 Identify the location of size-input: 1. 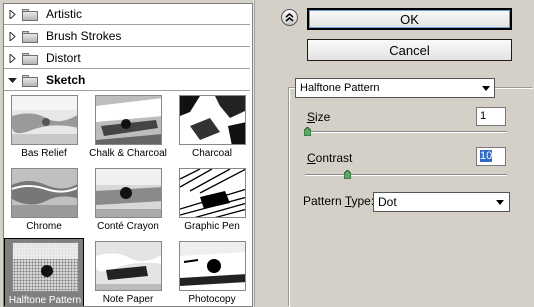
(491, 116).